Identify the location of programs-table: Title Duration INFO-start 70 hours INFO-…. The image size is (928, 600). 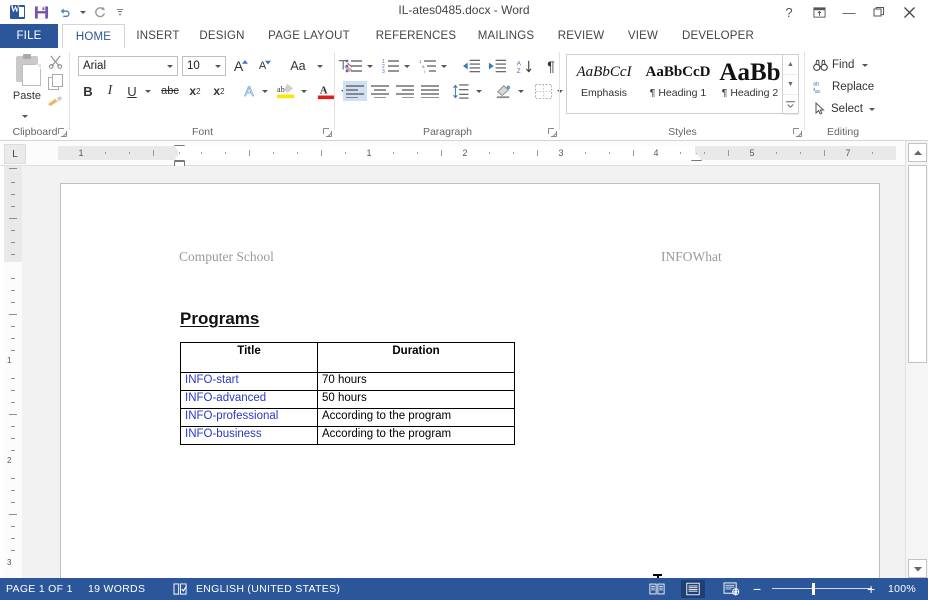
(347, 393).